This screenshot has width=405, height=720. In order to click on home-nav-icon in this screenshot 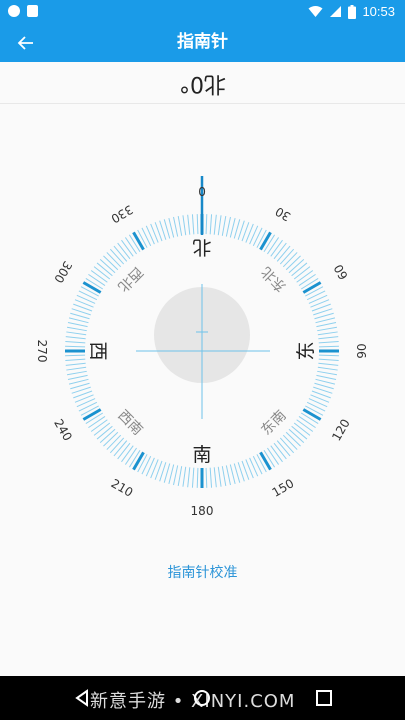, I will do `click(202, 698)`.